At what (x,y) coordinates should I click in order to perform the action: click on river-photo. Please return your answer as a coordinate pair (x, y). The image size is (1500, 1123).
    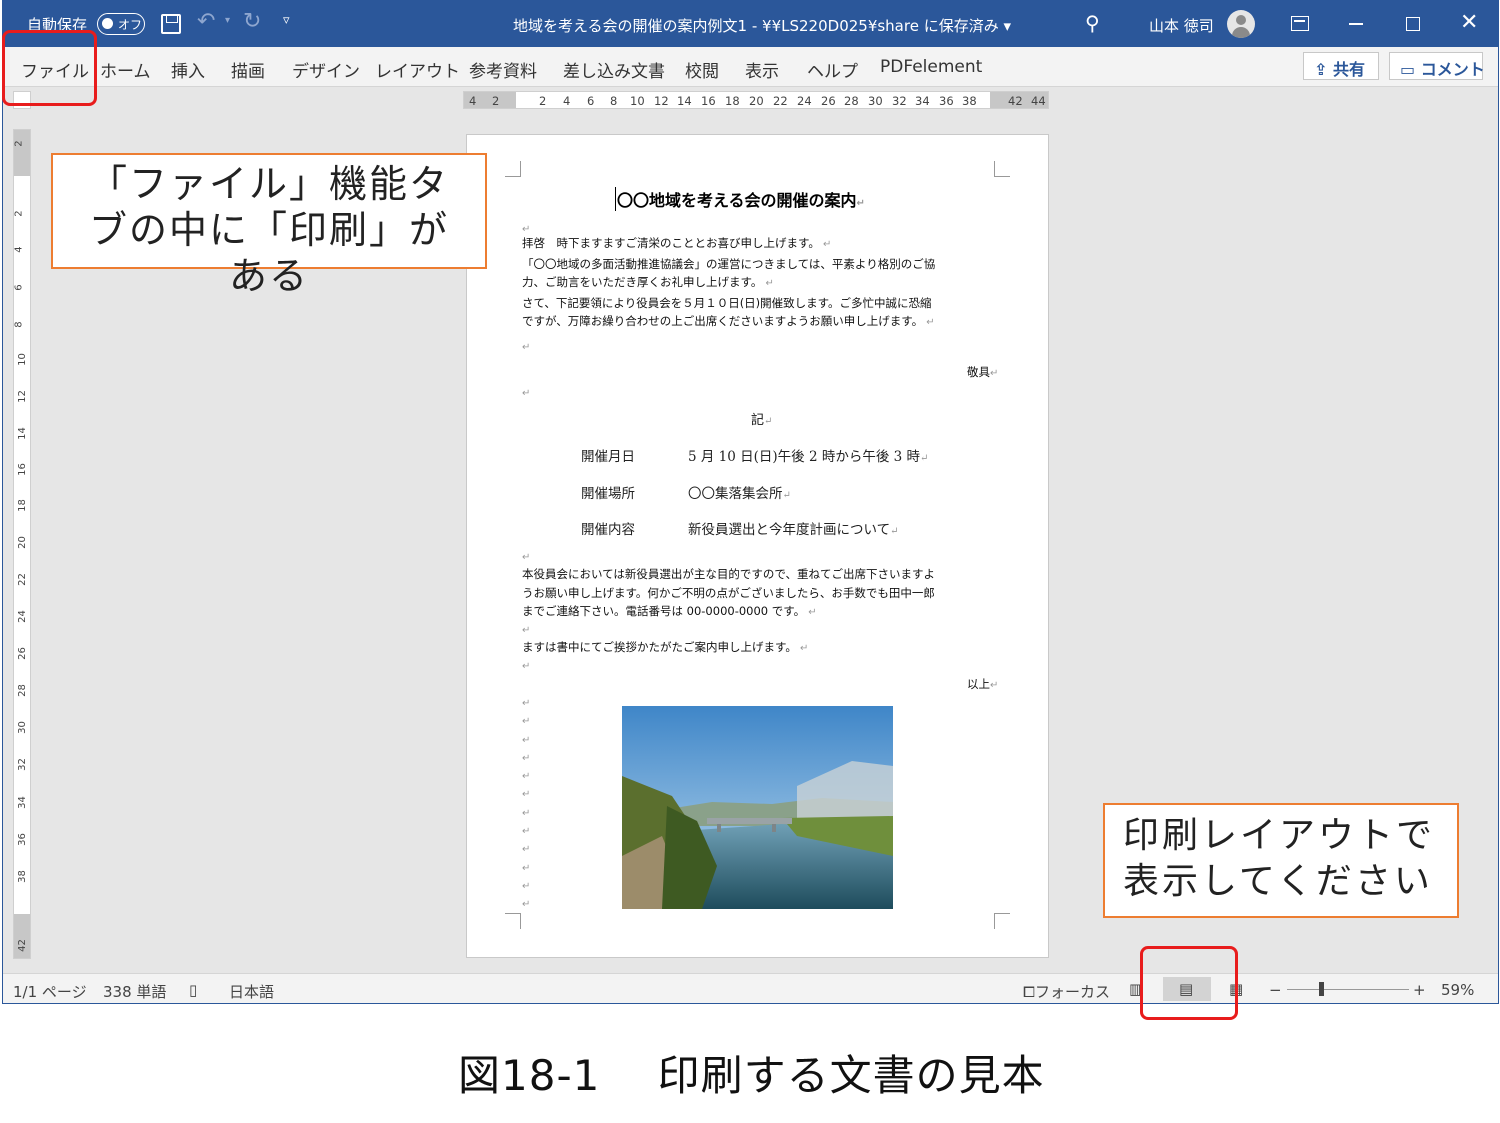
    Looking at the image, I should click on (757, 807).